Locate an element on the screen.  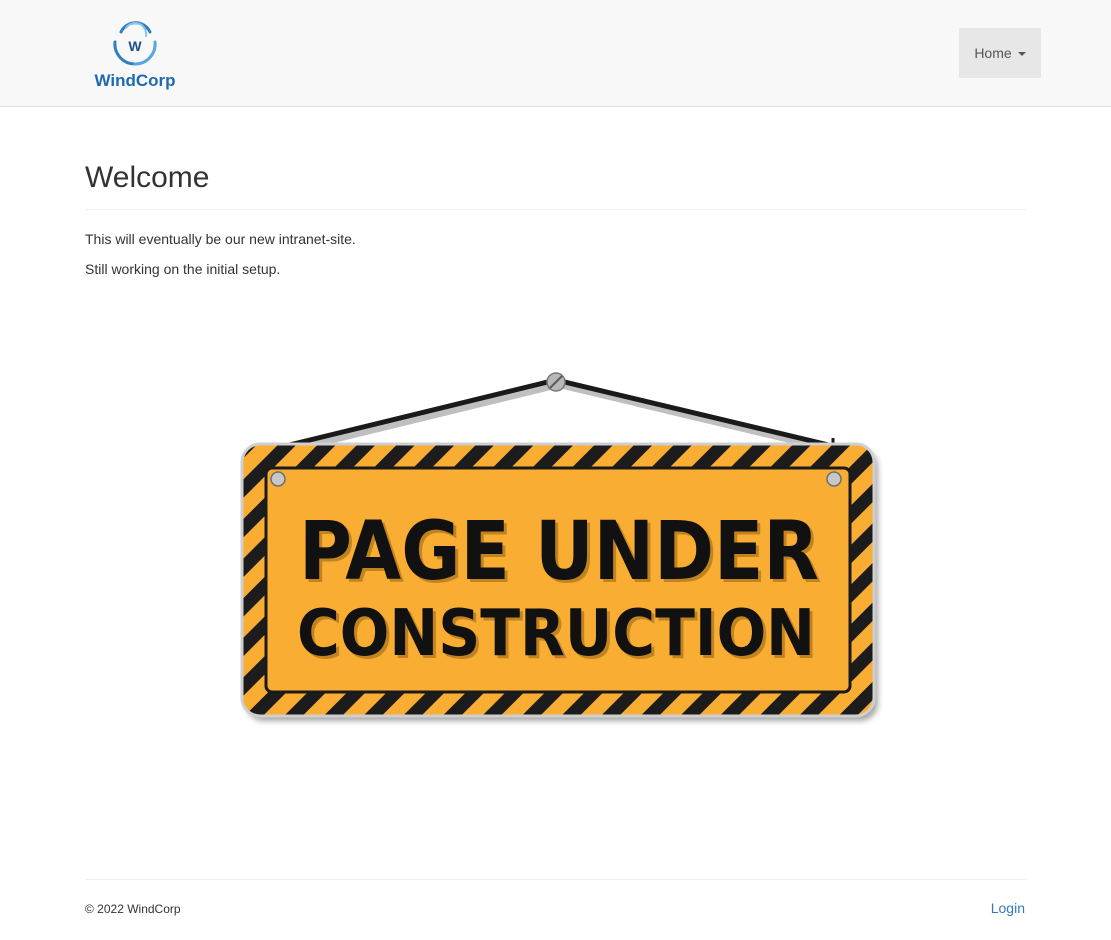
brand-logo: W WindCorp is located at coordinates (135, 56).